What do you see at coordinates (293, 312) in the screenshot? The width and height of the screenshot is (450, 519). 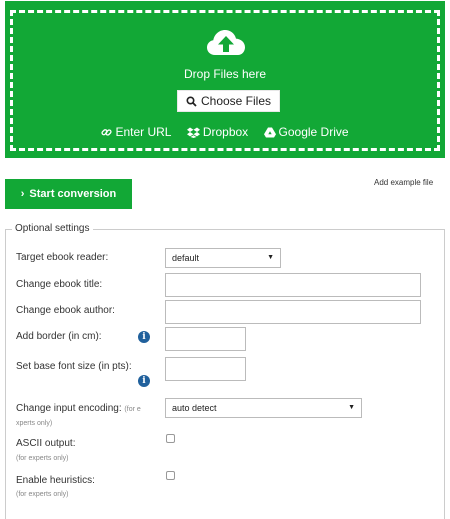 I see `ebook-author-input` at bounding box center [293, 312].